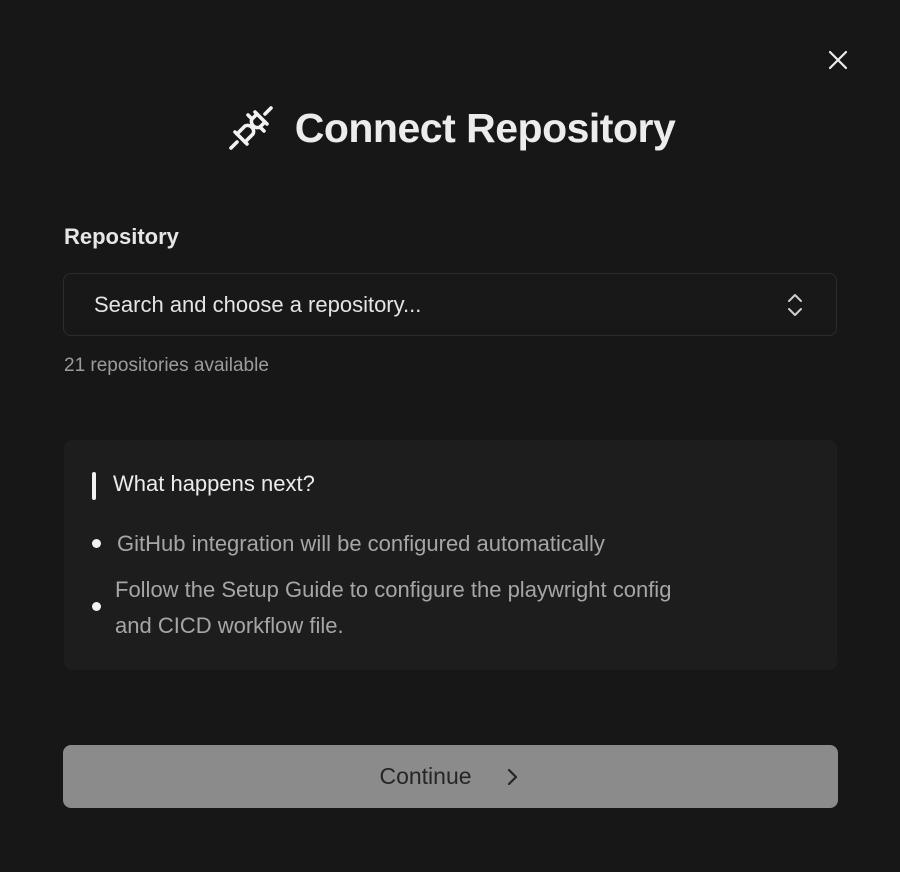 The width and height of the screenshot is (900, 872). I want to click on continue-button: Continue, so click(450, 776).